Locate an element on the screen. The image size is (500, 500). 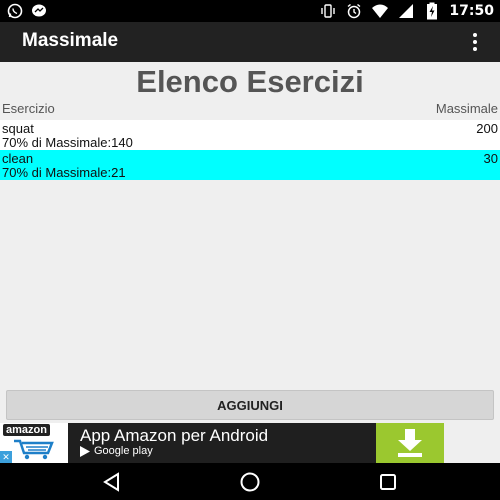
exercise-percentage: 70% di Massimale:140 is located at coordinates (67, 142).